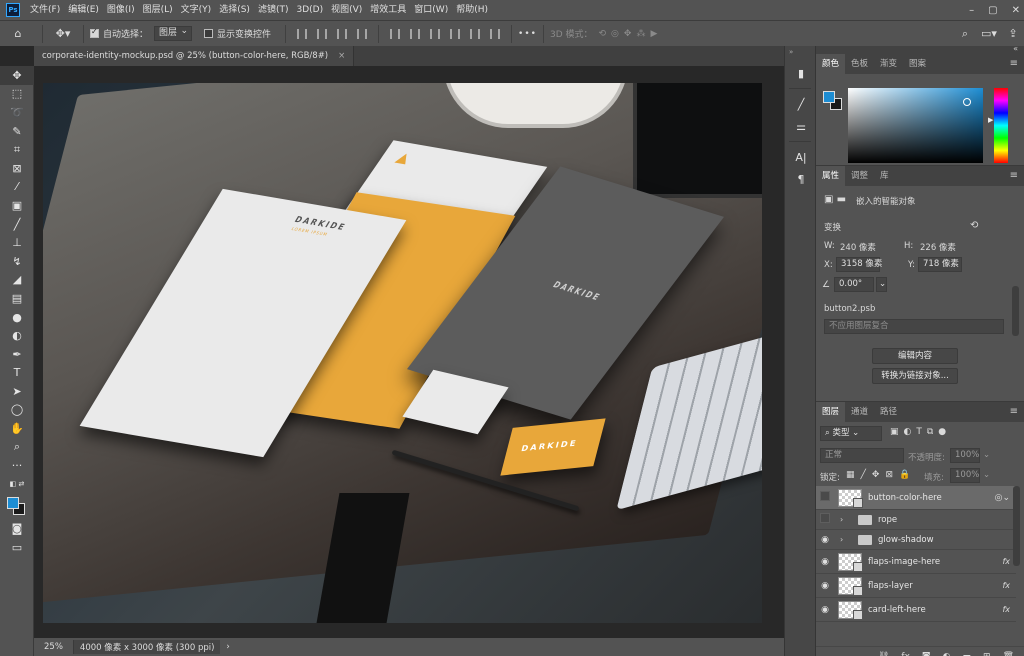 The image size is (1024, 656). Describe the element at coordinates (987, 654) in the screenshot. I see `new-layer-icon: ⊞` at that location.